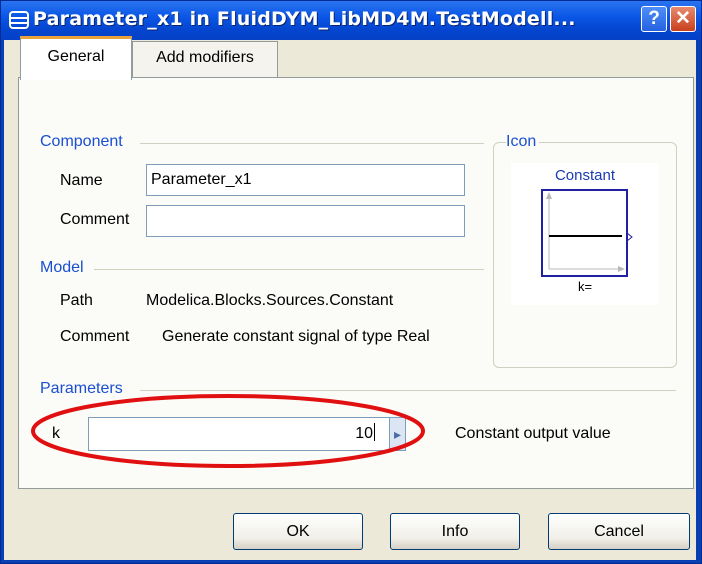 This screenshot has width=702, height=564. What do you see at coordinates (298, 531) in the screenshot?
I see `ok-button: OK` at bounding box center [298, 531].